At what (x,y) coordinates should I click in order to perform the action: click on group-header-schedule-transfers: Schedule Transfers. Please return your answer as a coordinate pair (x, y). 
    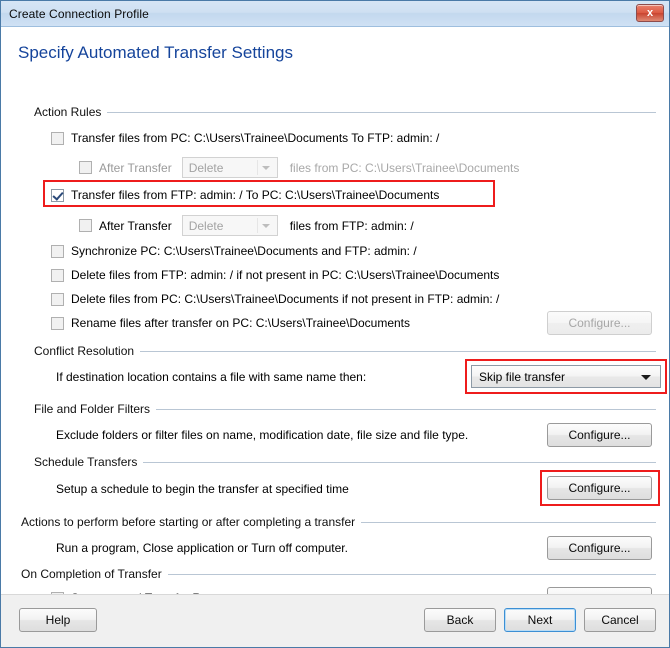
    Looking at the image, I should click on (345, 462).